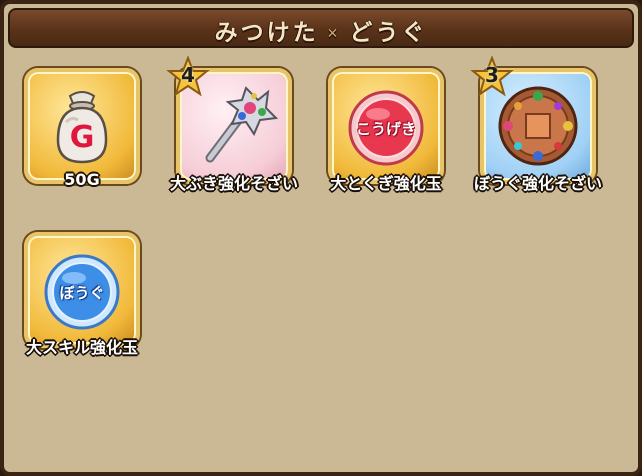  I want to click on skill-orb-icon: こうげき, so click(386, 124).